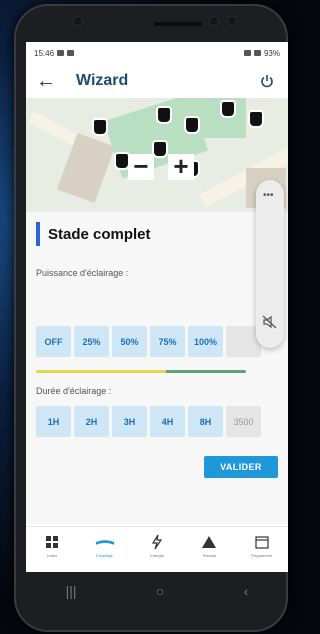 The width and height of the screenshot is (320, 634). I want to click on duration-option-8h: 8H, so click(205, 421).